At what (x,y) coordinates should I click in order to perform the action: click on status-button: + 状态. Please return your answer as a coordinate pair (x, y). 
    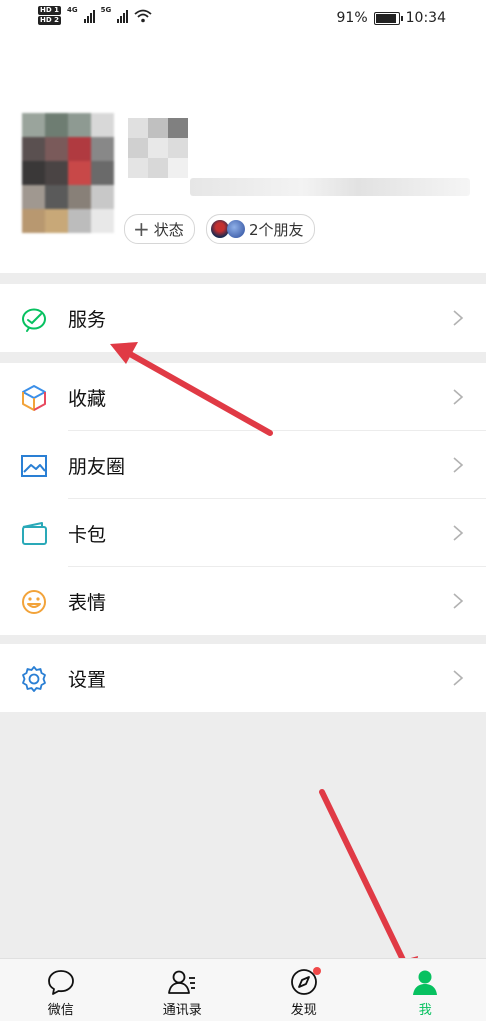
    Looking at the image, I should click on (159, 229).